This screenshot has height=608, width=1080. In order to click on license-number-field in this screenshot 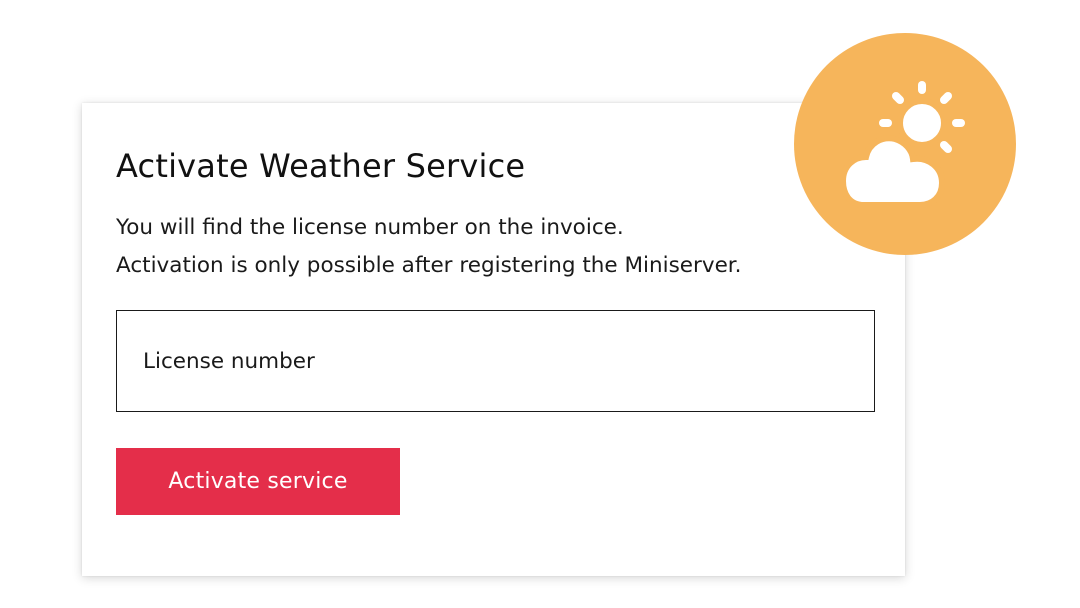, I will do `click(495, 361)`.